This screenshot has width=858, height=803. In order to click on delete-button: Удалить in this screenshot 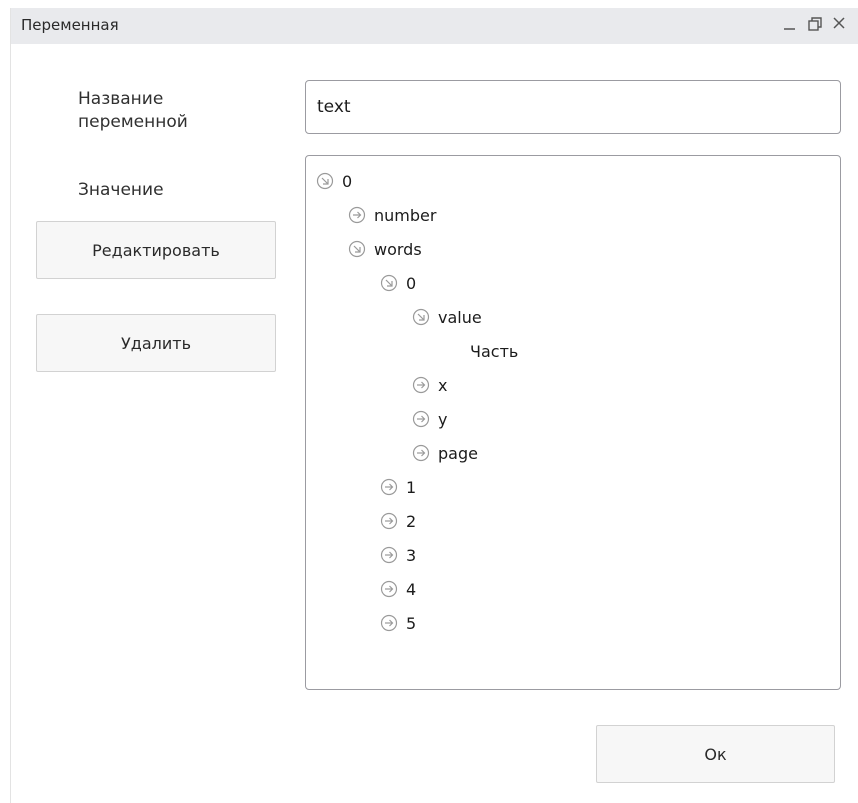, I will do `click(156, 343)`.